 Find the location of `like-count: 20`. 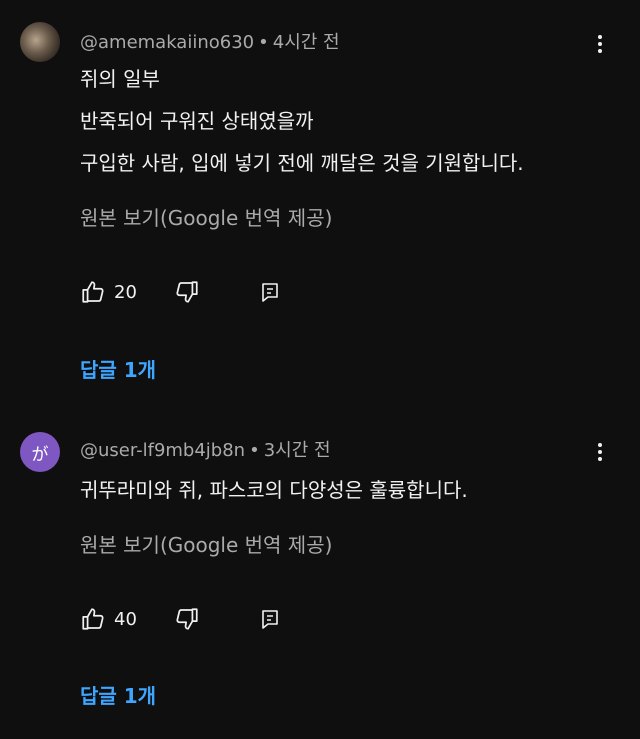

like-count: 20 is located at coordinates (125, 292).